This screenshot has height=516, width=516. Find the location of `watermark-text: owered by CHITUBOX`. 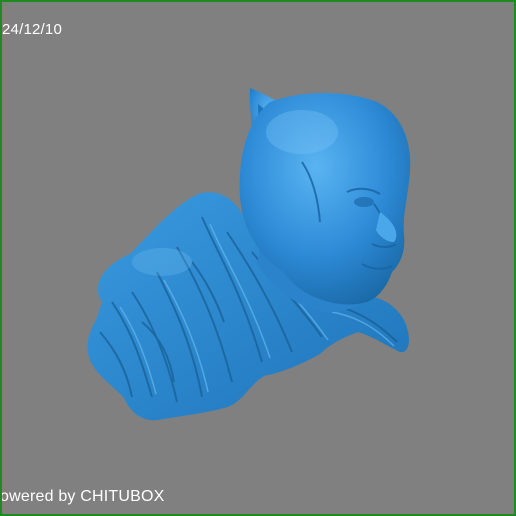

watermark-text: owered by CHITUBOX is located at coordinates (82, 496).